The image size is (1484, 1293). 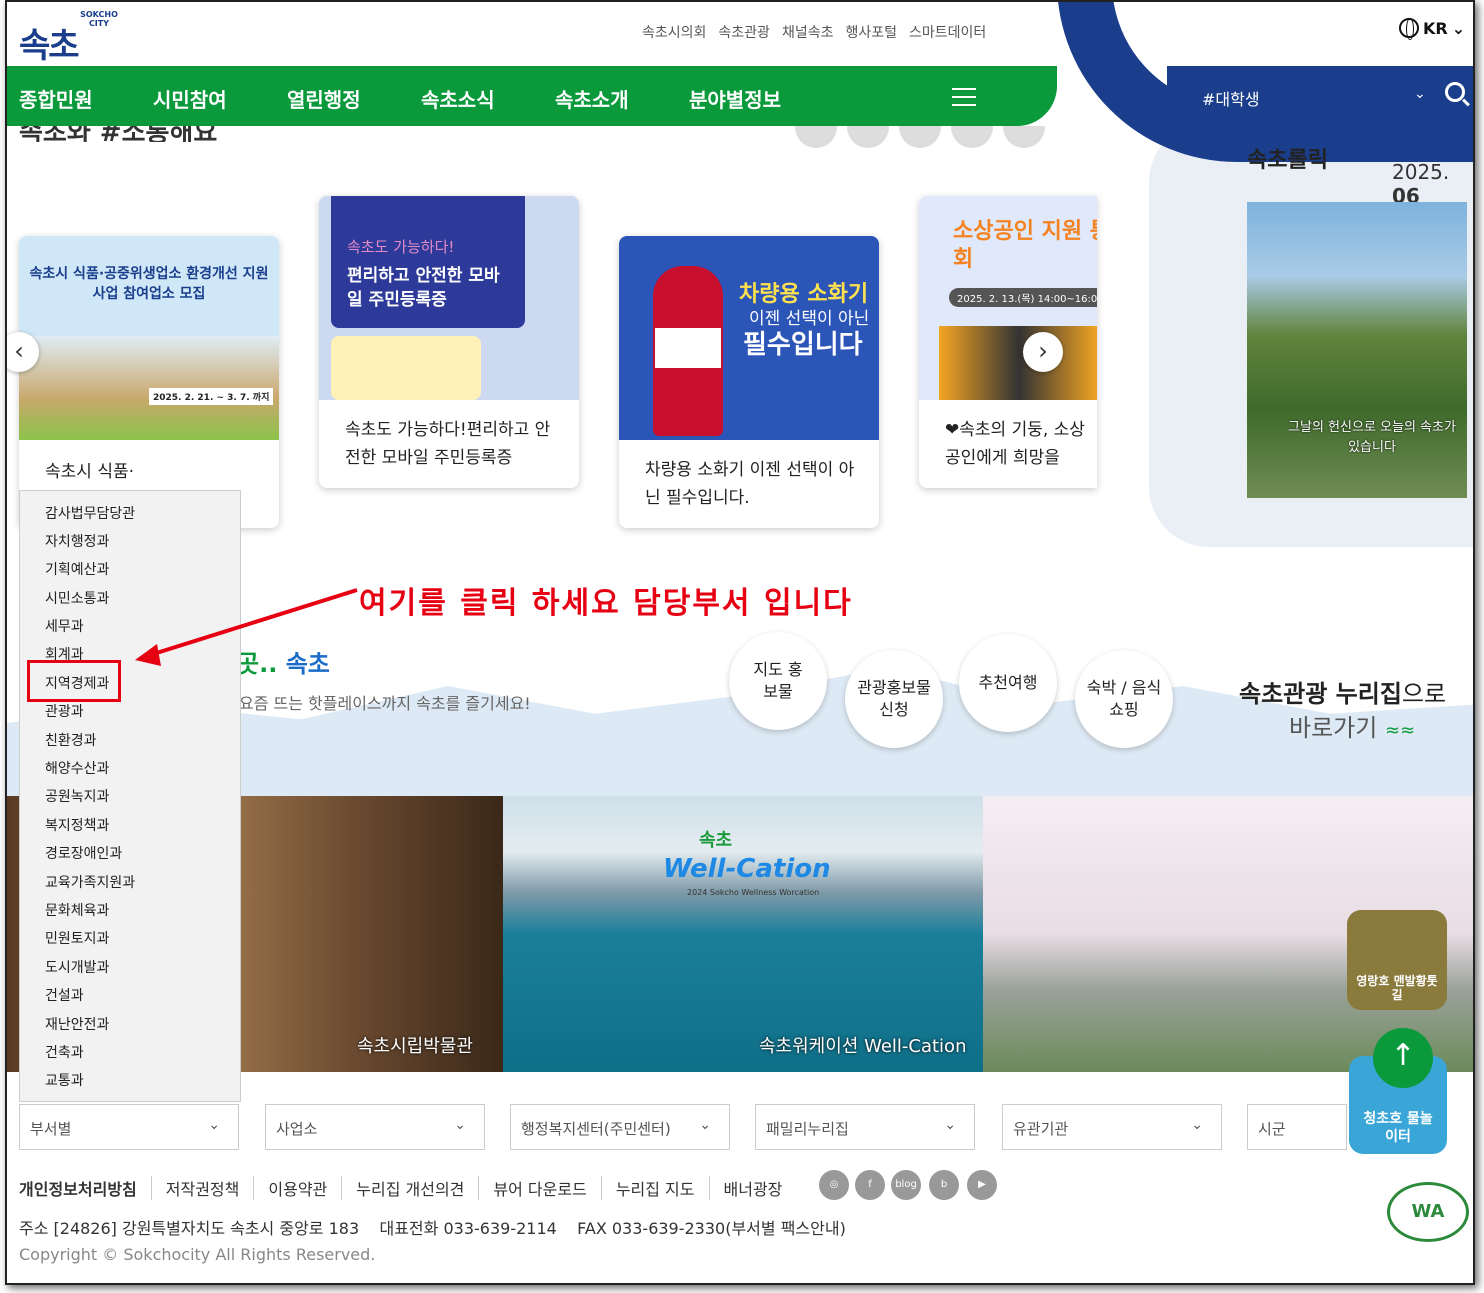 What do you see at coordinates (77, 598) in the screenshot?
I see `dept-item: 시민소통과` at bounding box center [77, 598].